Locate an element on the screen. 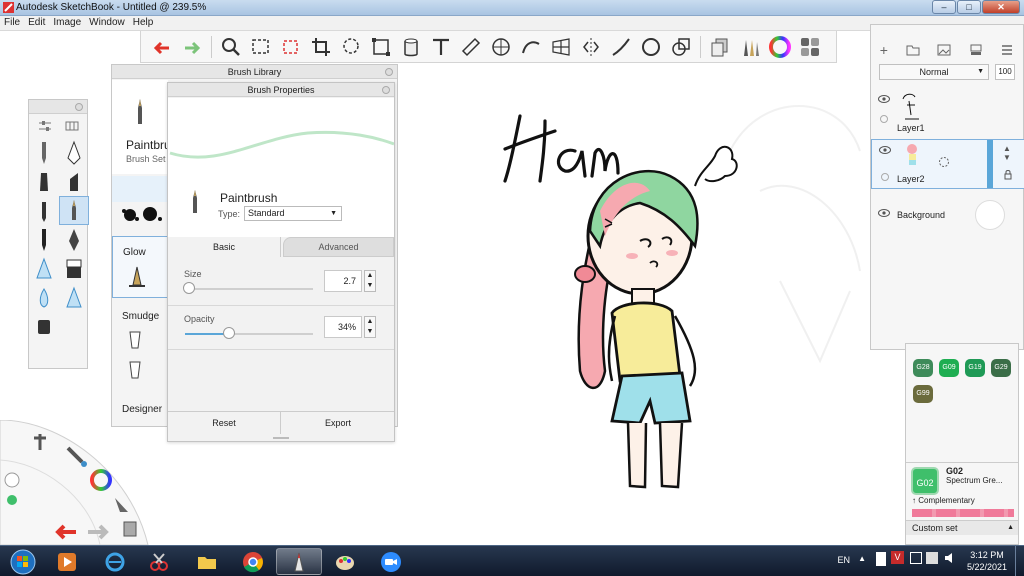  resize-grip is located at coordinates (281, 438).